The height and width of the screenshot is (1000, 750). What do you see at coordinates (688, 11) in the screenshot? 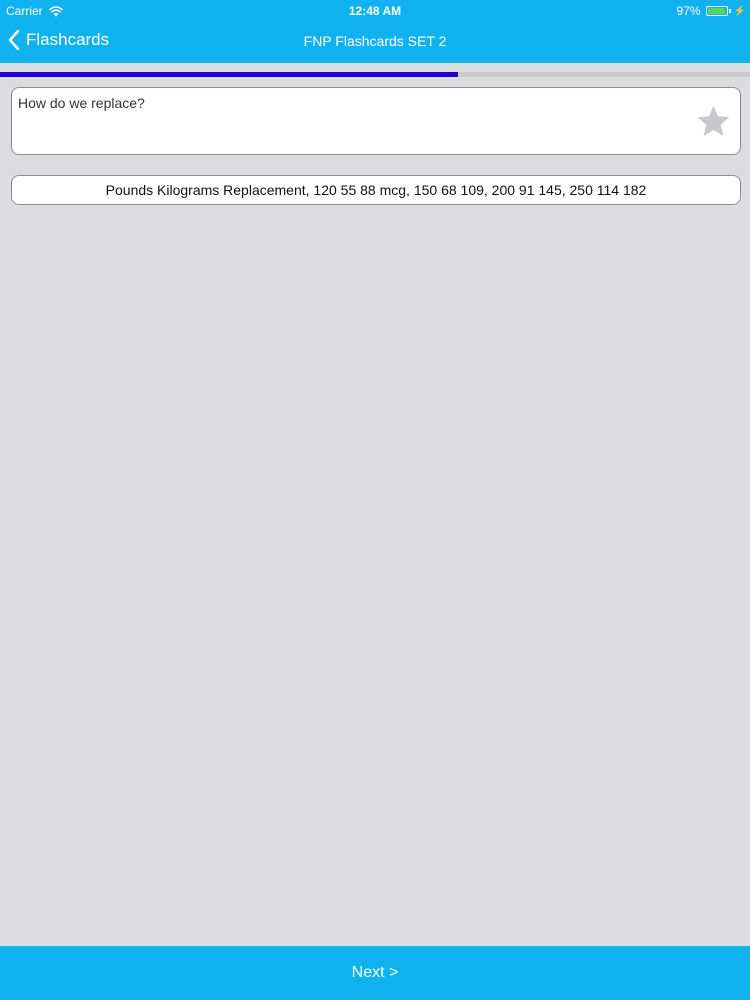
I see `battery-percent: 97%` at bounding box center [688, 11].